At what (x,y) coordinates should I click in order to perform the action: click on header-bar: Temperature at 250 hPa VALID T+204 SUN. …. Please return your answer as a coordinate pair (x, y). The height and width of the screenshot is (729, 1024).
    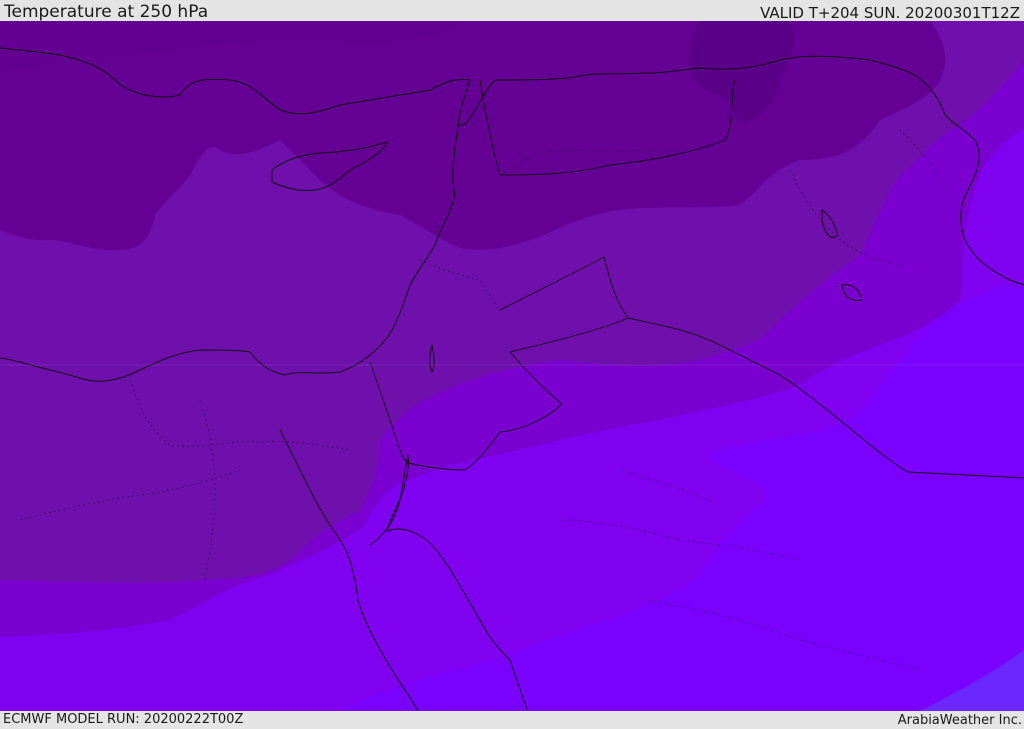
    Looking at the image, I should click on (512, 11).